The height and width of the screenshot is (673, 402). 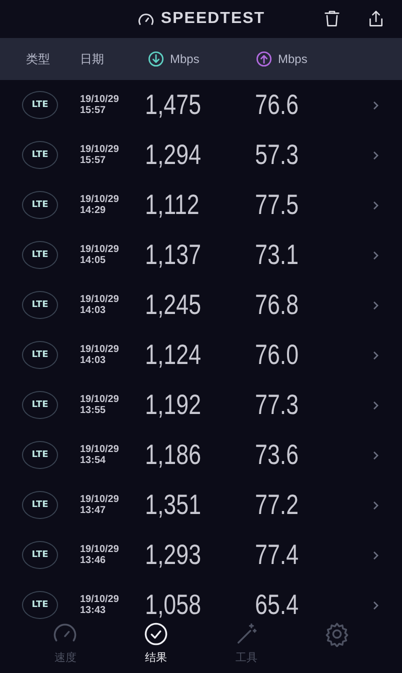 What do you see at coordinates (277, 555) in the screenshot?
I see `upload-speed: 77.4` at bounding box center [277, 555].